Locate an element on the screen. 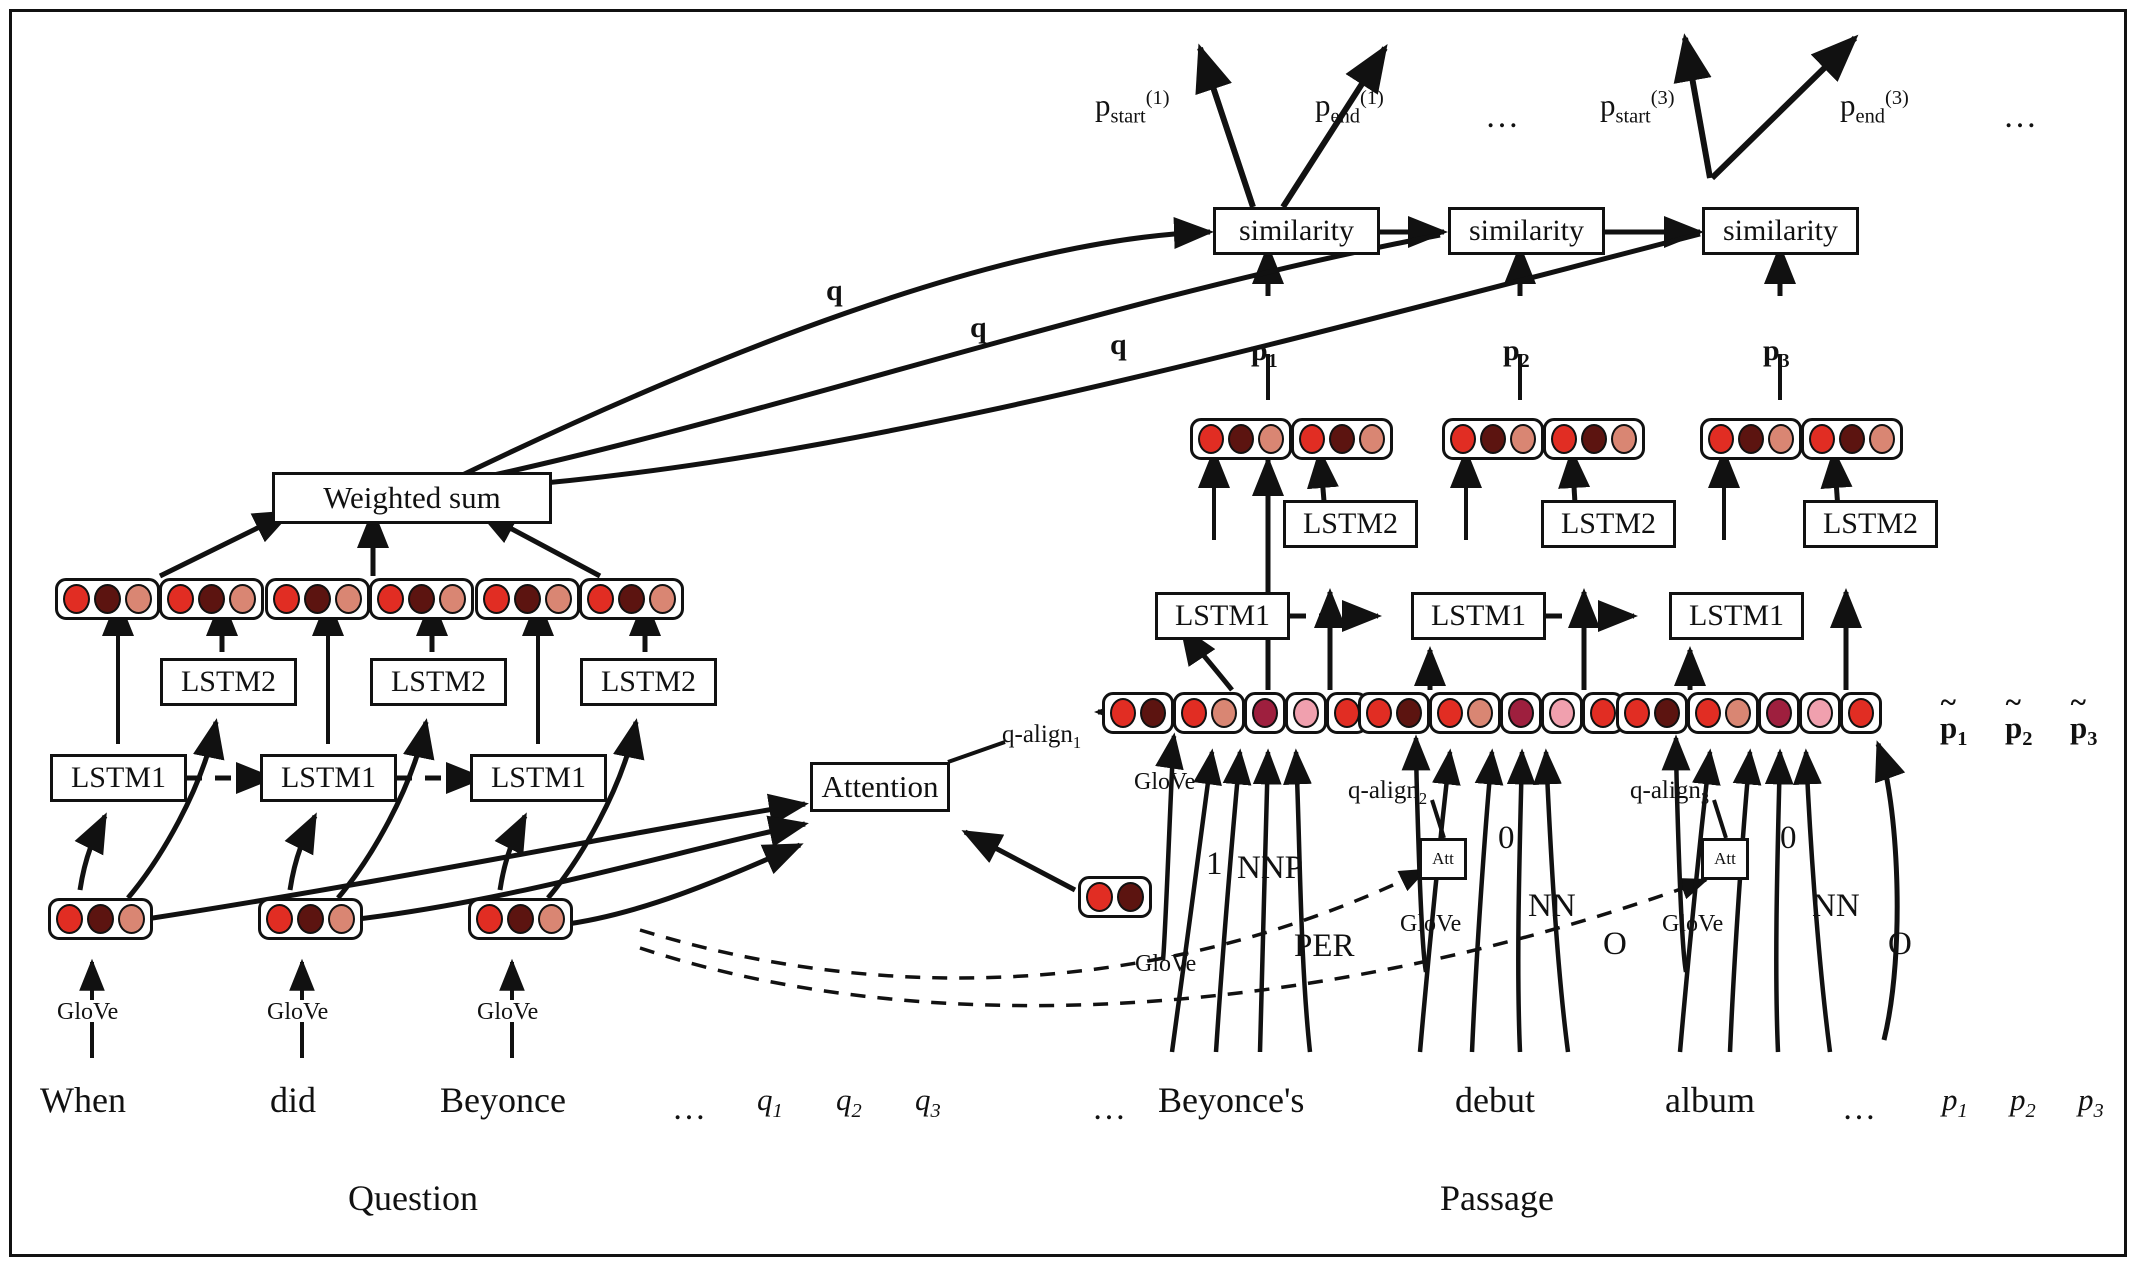 The height and width of the screenshot is (1268, 2138). similarity-box-2: similarity is located at coordinates (1526, 231).